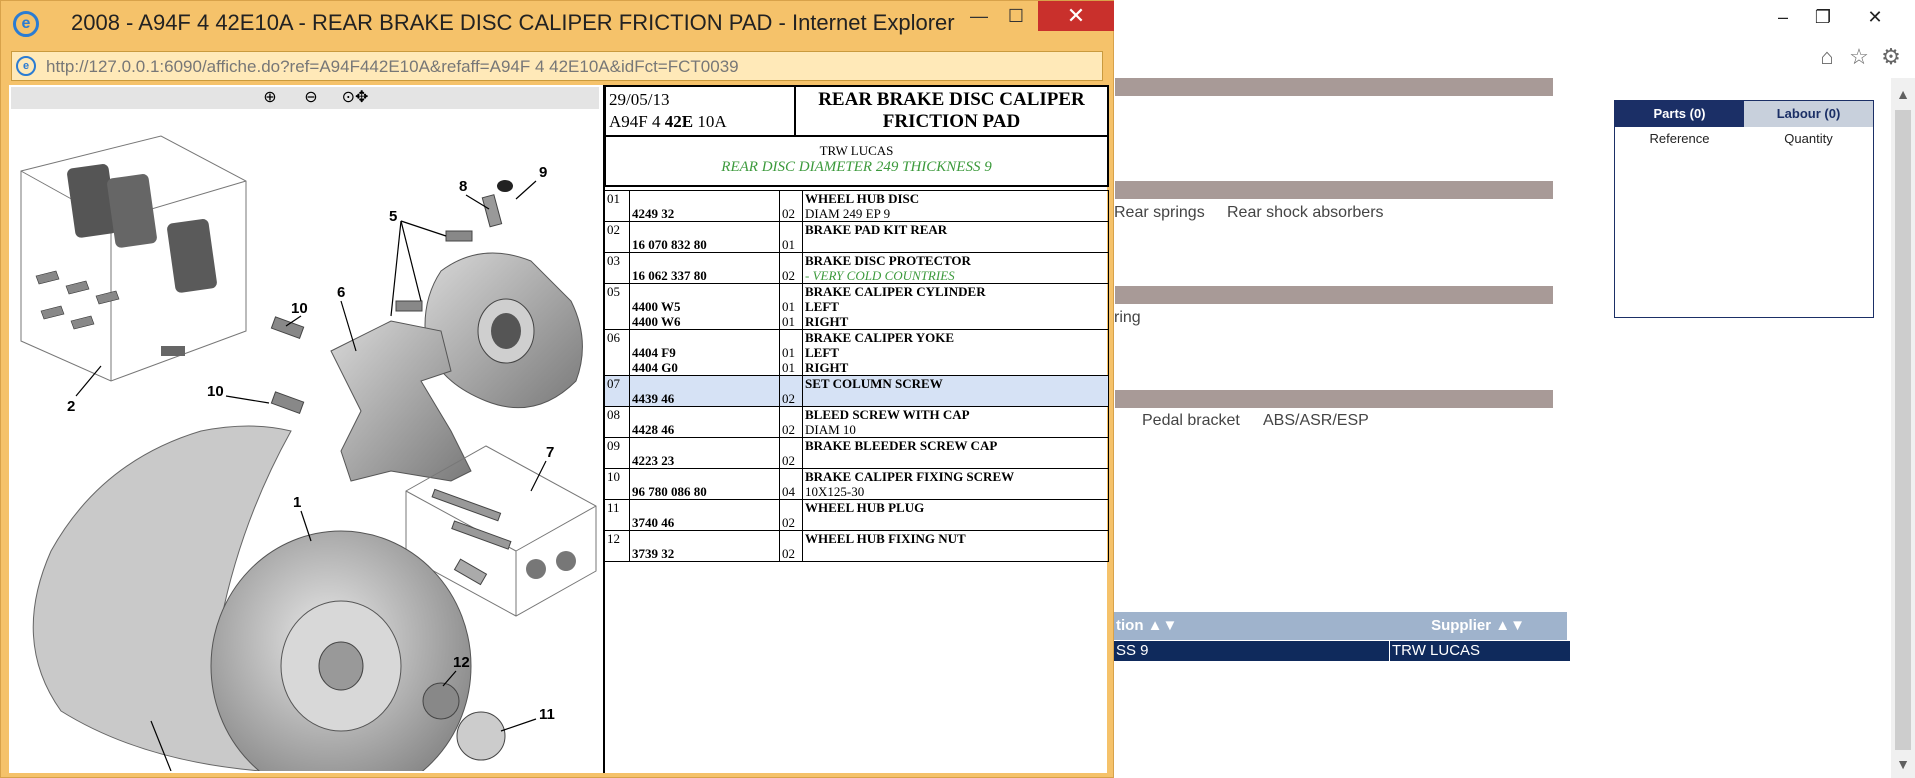 The width and height of the screenshot is (1915, 778). I want to click on popup-maximize-button: ☐, so click(1016, 16).